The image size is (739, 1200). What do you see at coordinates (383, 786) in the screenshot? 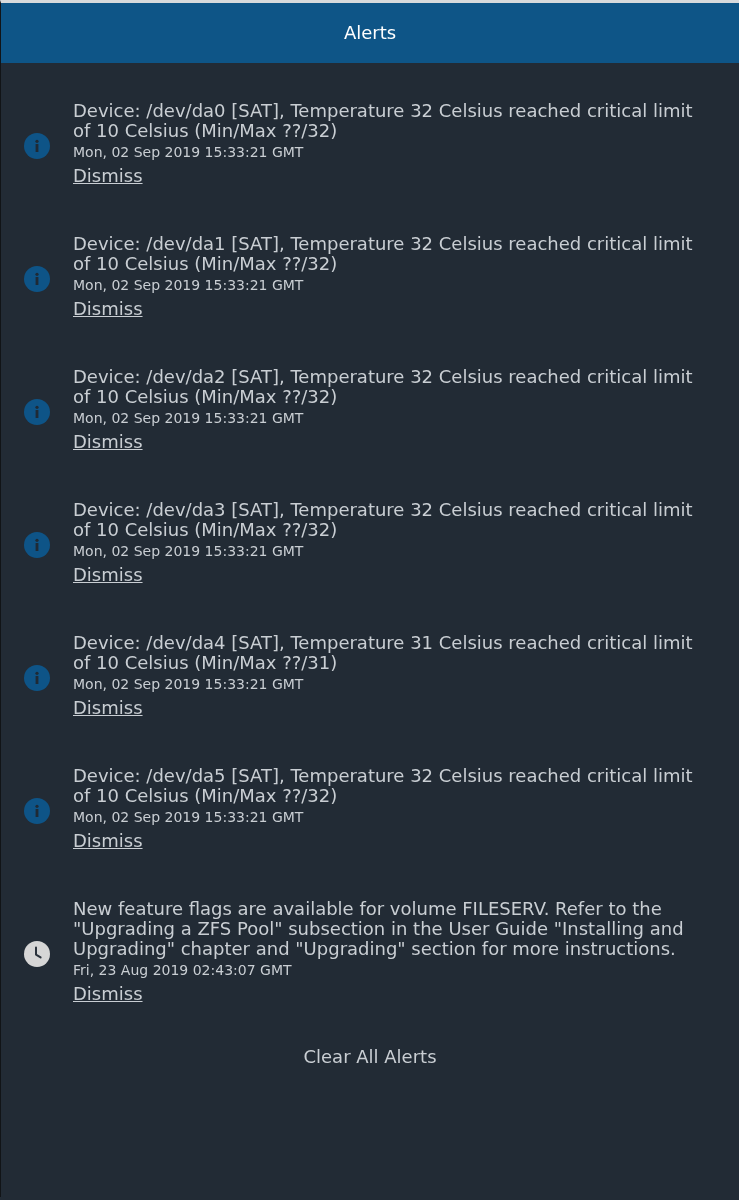
I see `alert-message: Device: /dev/da5 [SAT], Temperature 32 Celsius reached critical limit of 10 Celsius (Min/Max ??/32)` at bounding box center [383, 786].